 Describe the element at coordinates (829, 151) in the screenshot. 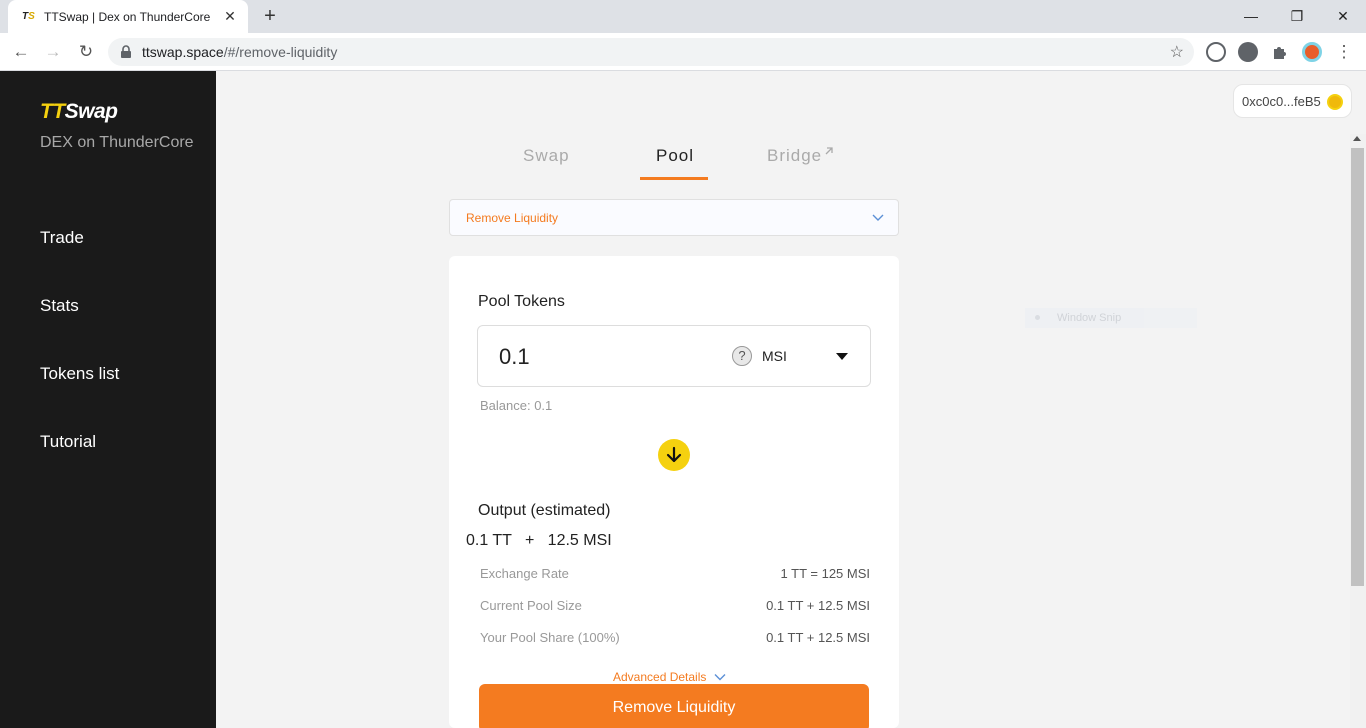

I see `external-link-icon` at that location.